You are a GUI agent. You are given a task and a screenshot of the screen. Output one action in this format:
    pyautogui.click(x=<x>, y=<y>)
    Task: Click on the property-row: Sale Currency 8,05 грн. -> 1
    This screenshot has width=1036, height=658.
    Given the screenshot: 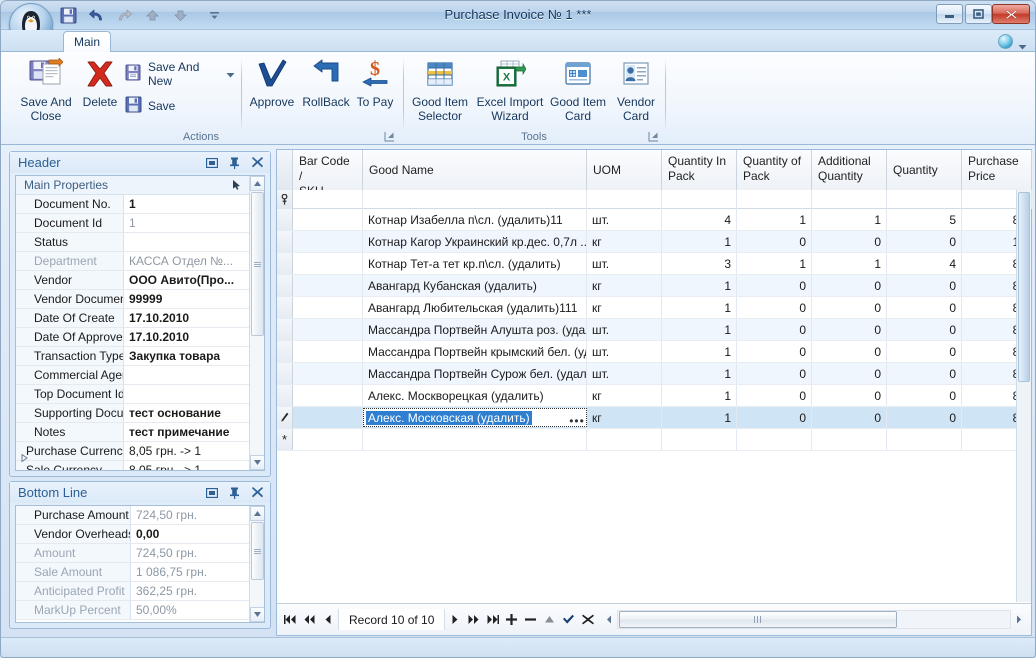 What is the action you would take?
    pyautogui.click(x=140, y=465)
    